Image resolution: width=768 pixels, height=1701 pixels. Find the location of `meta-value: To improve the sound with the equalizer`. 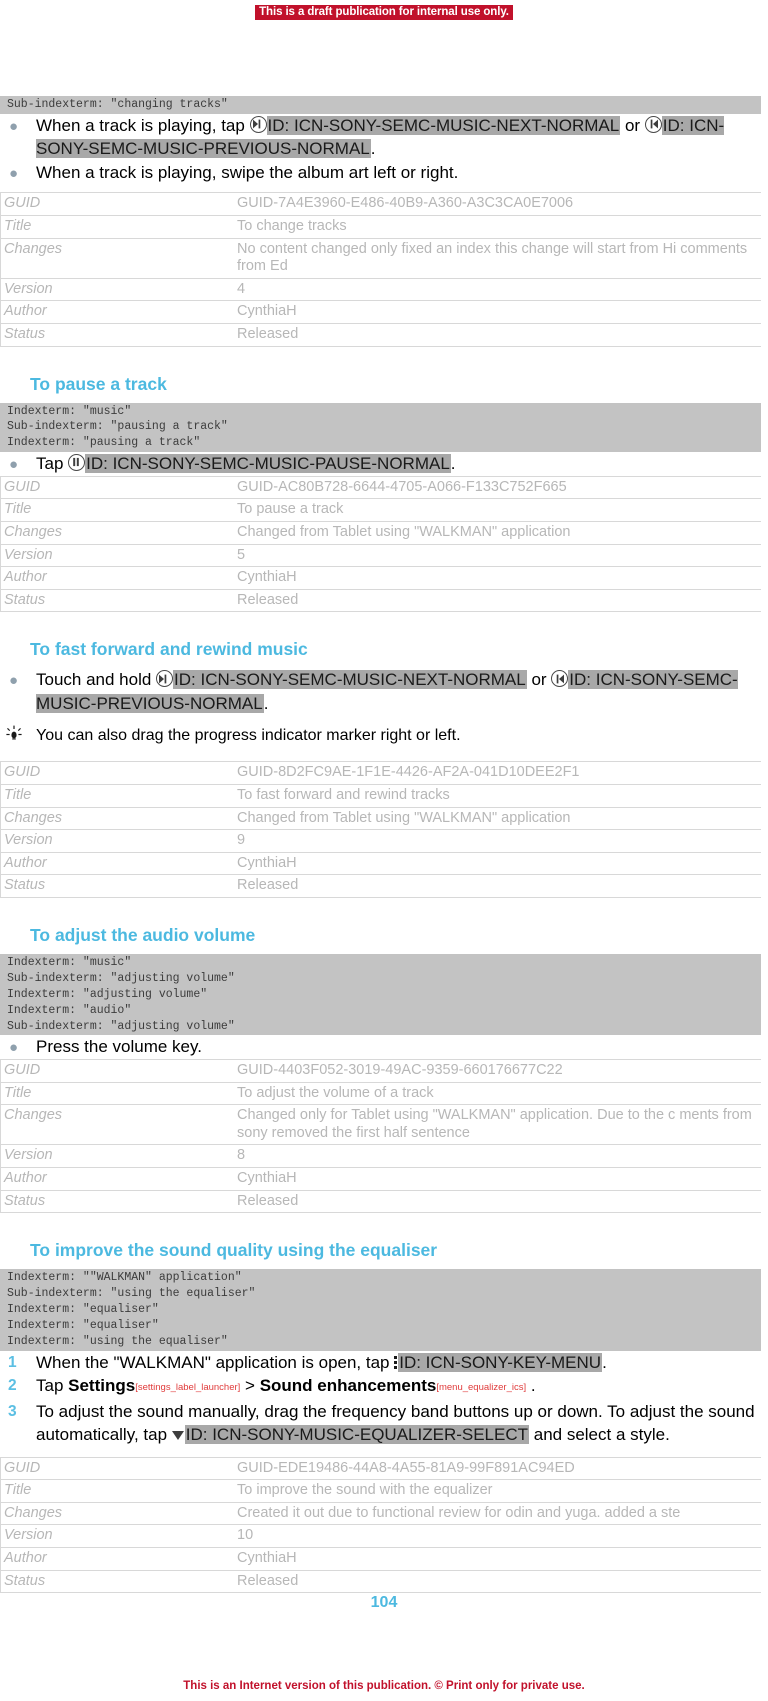

meta-value: To improve the sound with the equalizer is located at coordinates (497, 1491).